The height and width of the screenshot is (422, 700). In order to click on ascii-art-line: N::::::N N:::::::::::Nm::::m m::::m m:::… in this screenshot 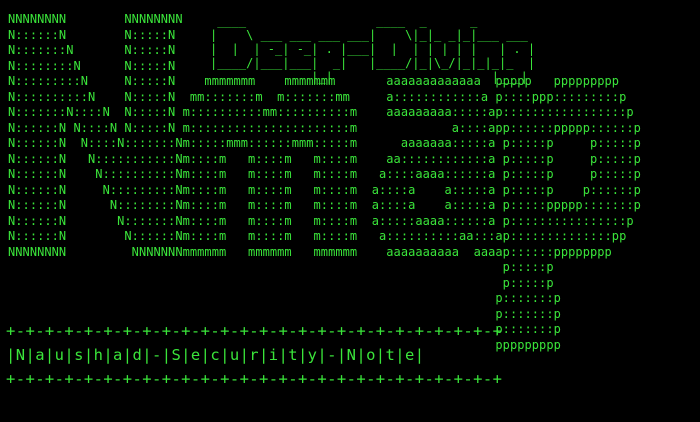, I will do `click(324, 158)`.